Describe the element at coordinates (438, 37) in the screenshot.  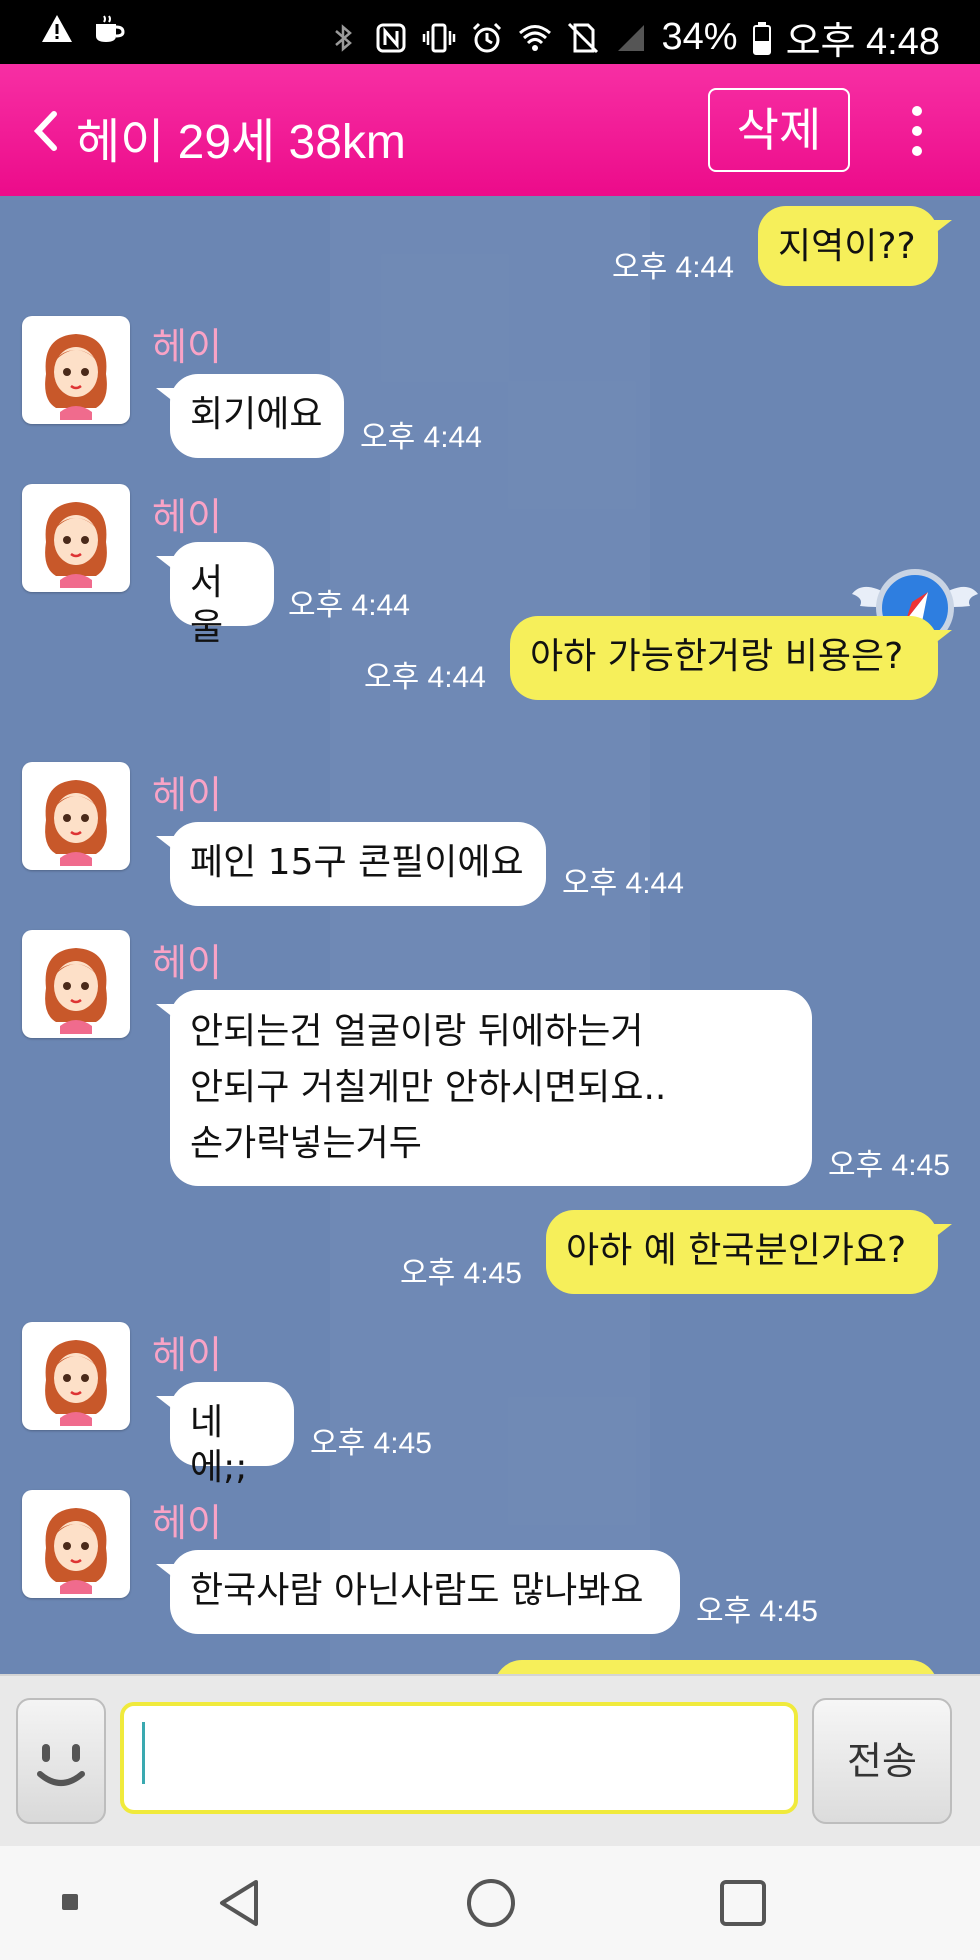
I see `vibrate-icon` at that location.